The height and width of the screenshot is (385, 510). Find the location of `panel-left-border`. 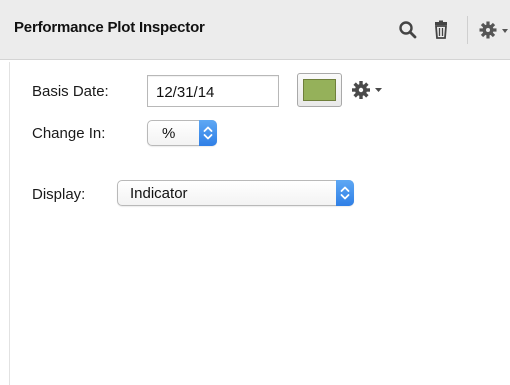

panel-left-border is located at coordinates (9, 223).